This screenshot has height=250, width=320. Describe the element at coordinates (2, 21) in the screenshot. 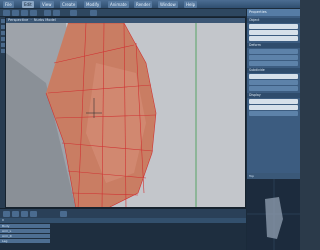

I see `pointer-icon` at that location.